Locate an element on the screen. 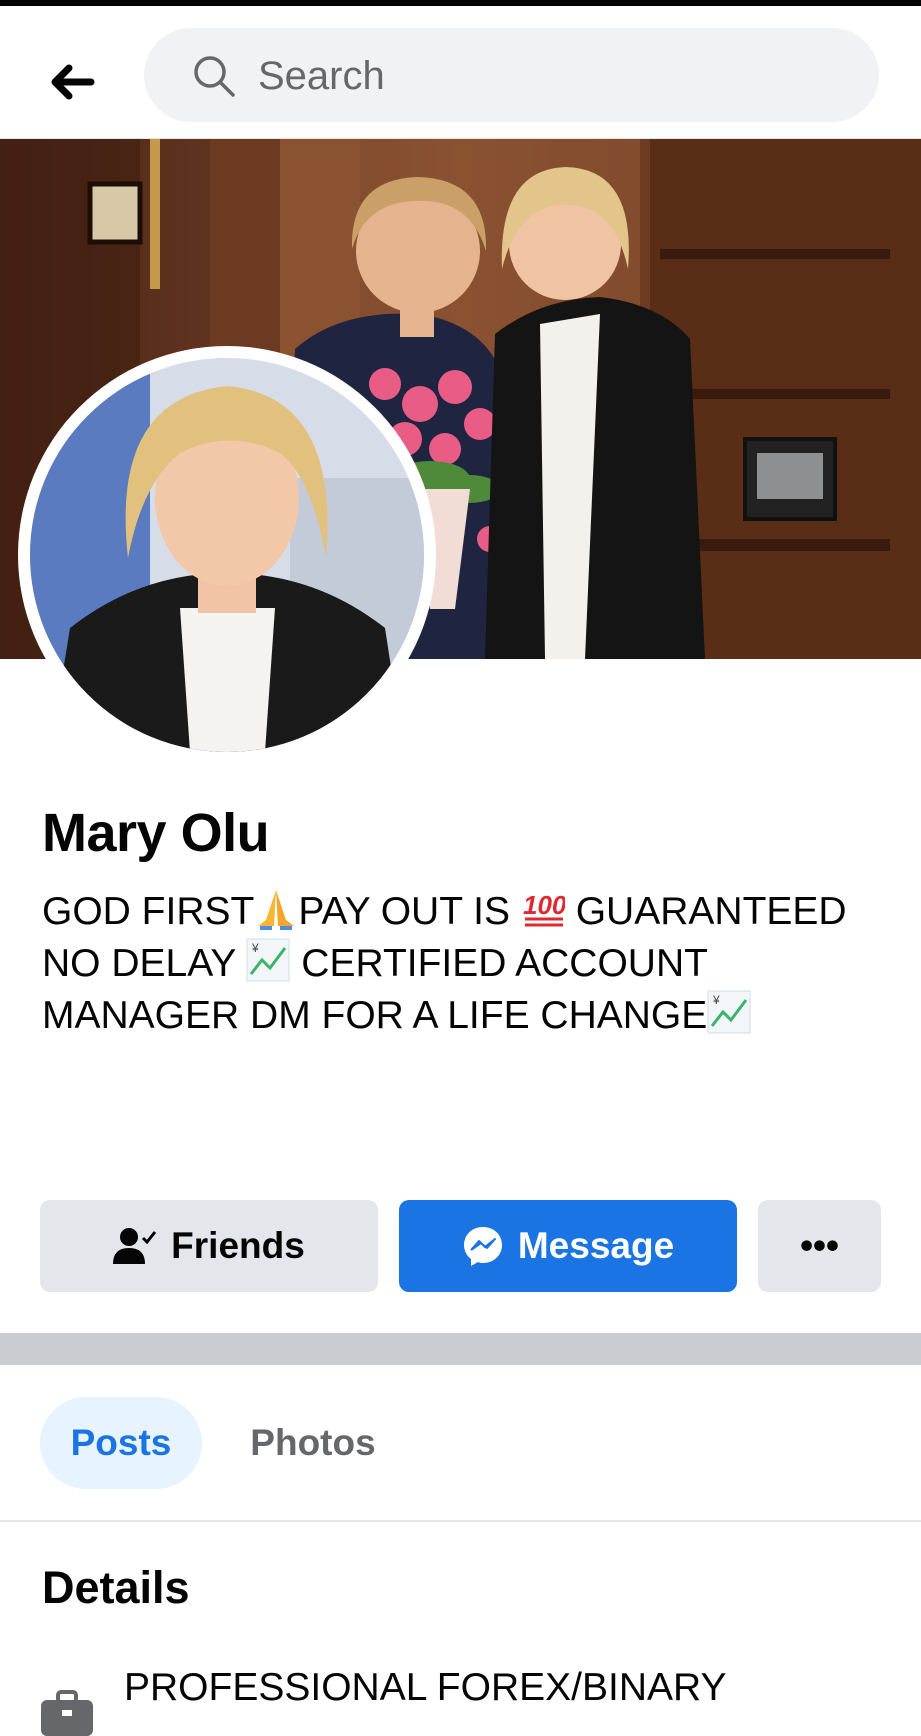 This screenshot has height=1736, width=921. details-heading: Details is located at coordinates (116, 1587).